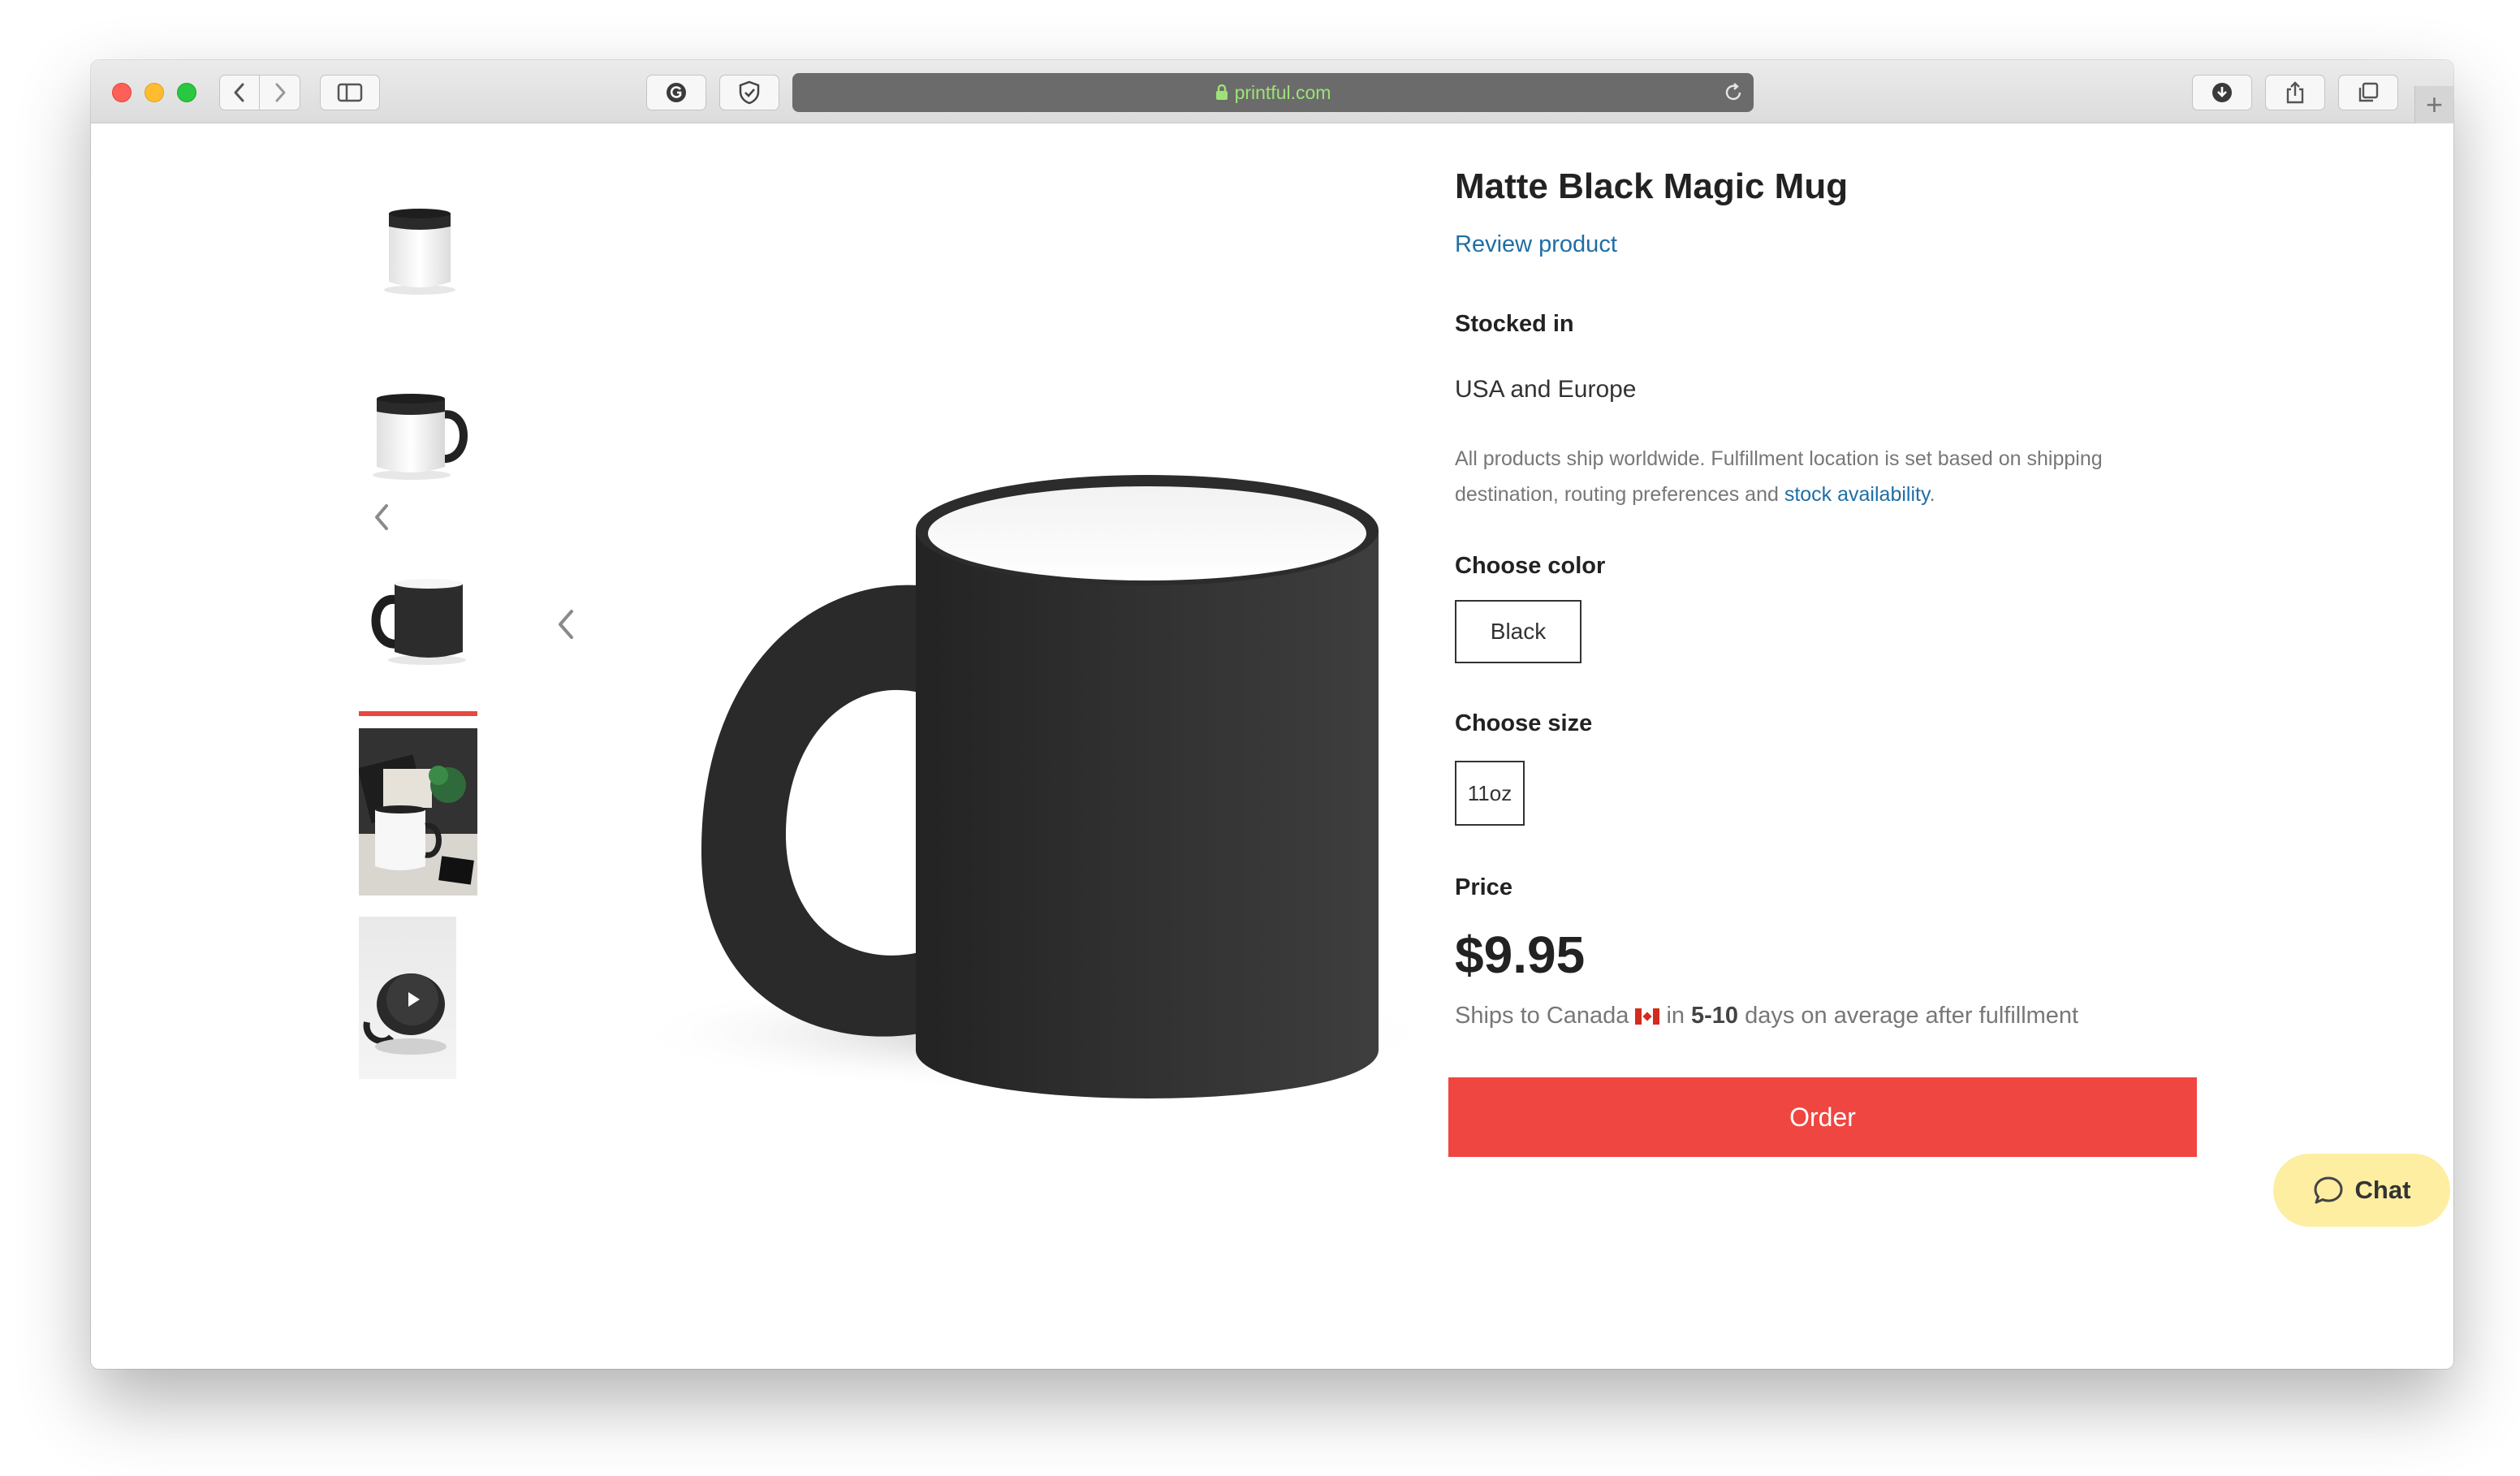 The width and height of the screenshot is (2520, 1476). Describe the element at coordinates (1536, 244) in the screenshot. I see `review-product-link: Review product` at that location.